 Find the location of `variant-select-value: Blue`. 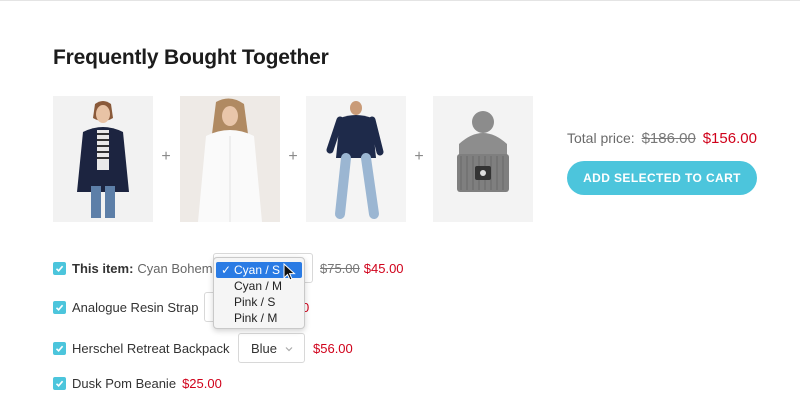

variant-select-value: Blue is located at coordinates (264, 348).